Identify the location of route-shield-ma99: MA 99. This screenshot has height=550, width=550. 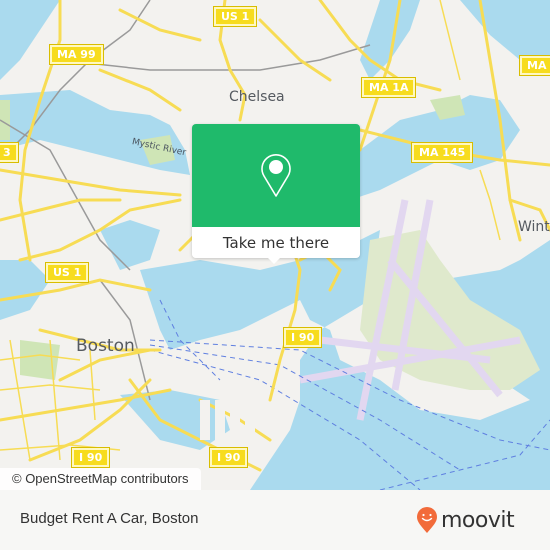
(76, 54).